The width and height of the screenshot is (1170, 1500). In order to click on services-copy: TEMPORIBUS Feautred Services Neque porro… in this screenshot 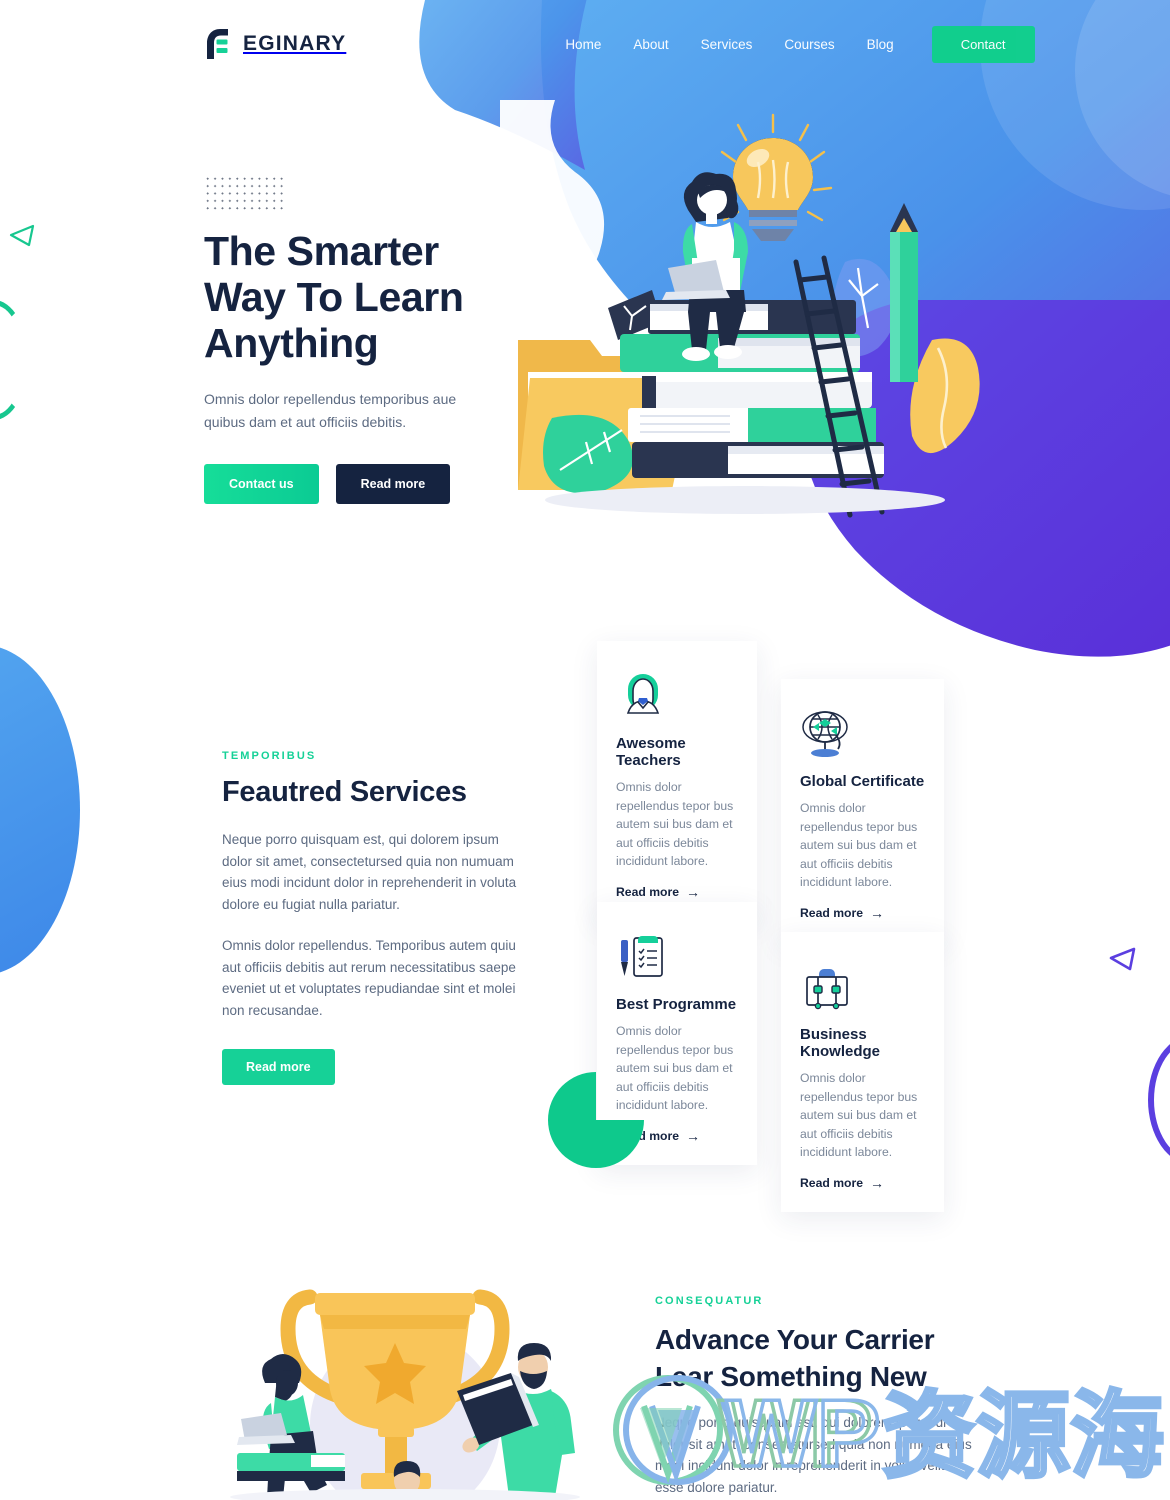, I will do `click(370, 917)`.